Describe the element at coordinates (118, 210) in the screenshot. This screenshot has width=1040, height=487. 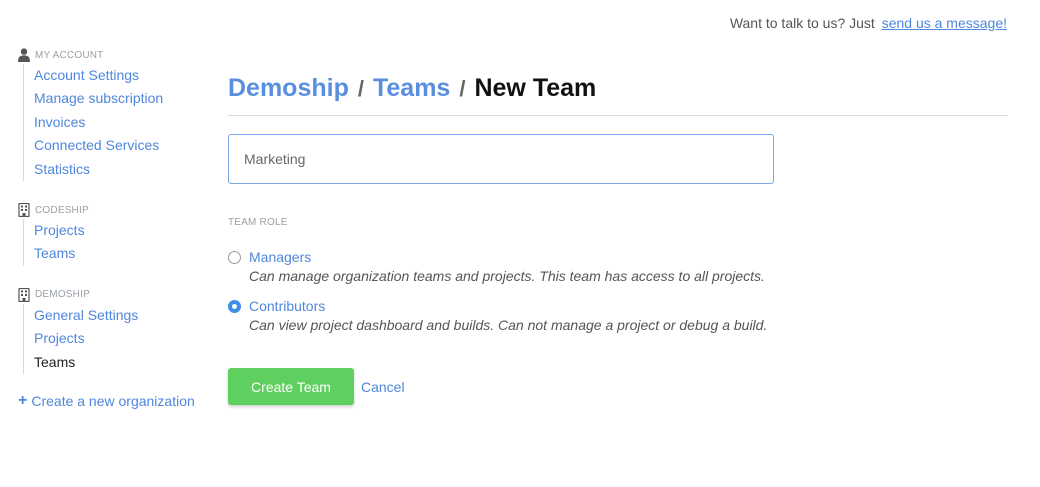
I see `sidebar-group-header: CODESHIP` at that location.